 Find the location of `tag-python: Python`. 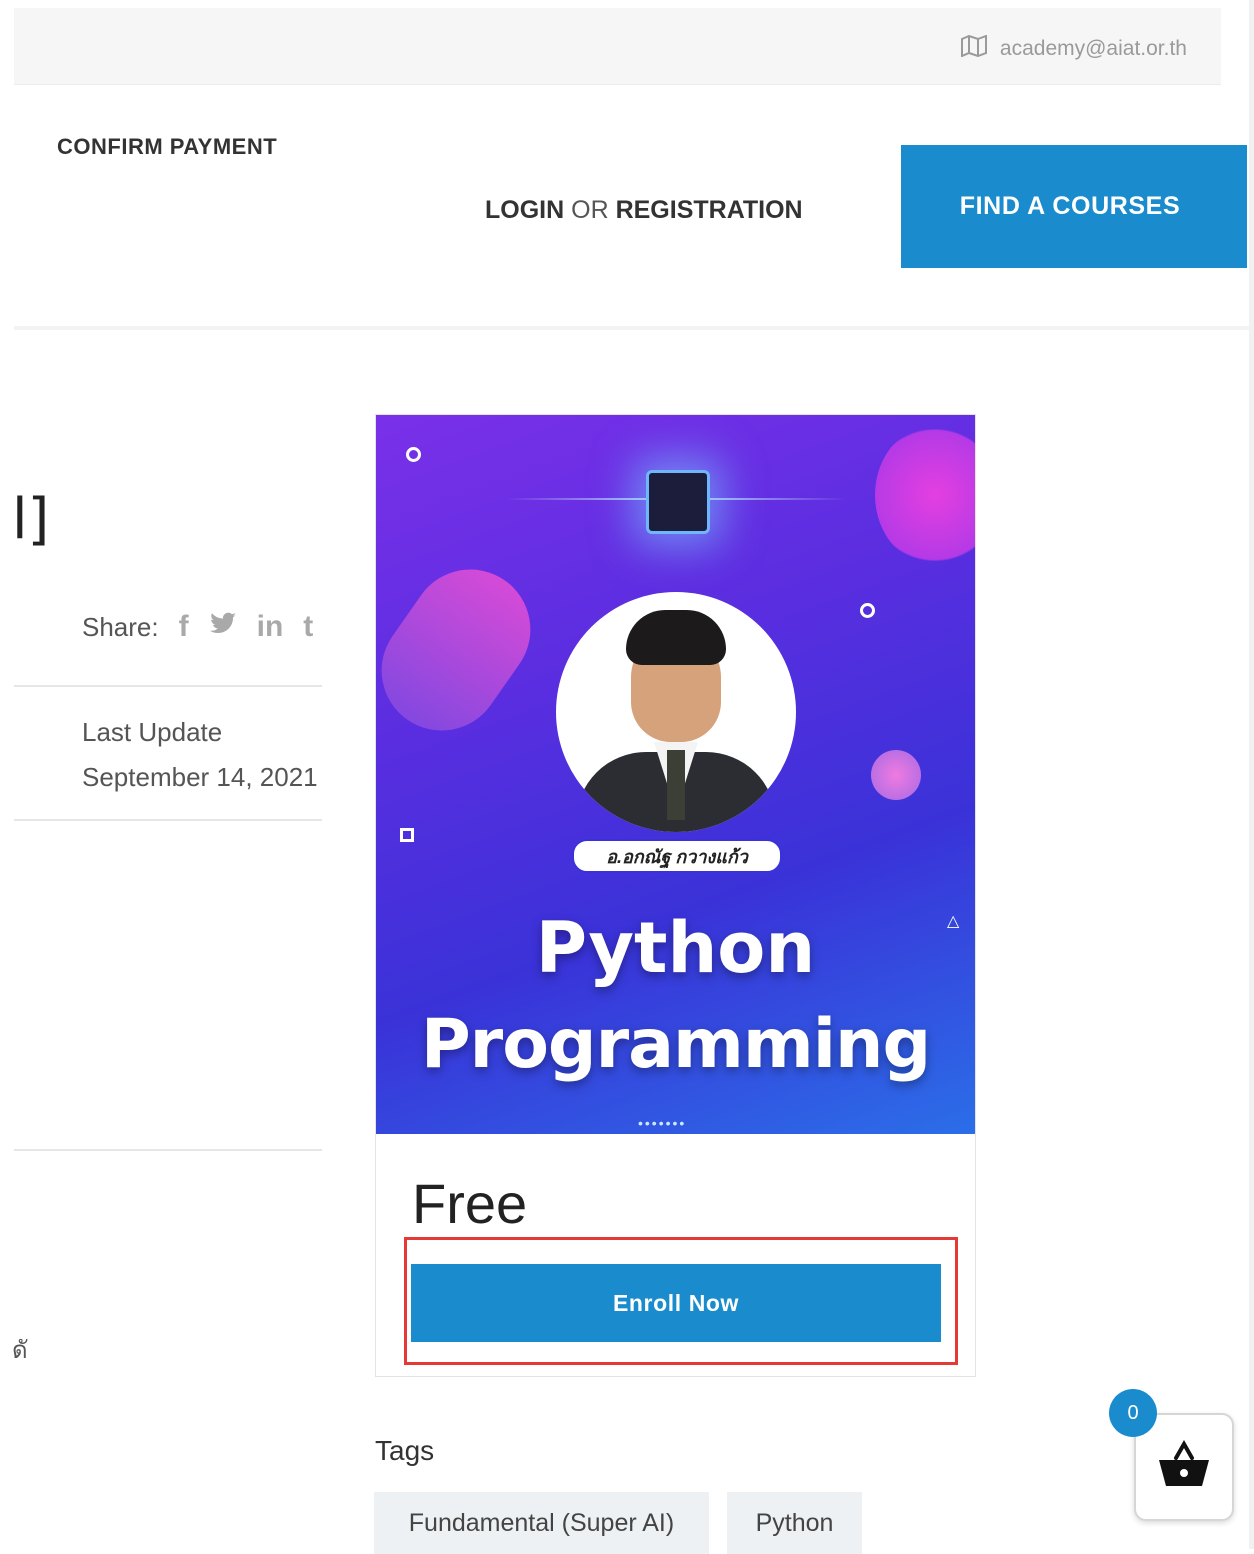

tag-python: Python is located at coordinates (794, 1523).